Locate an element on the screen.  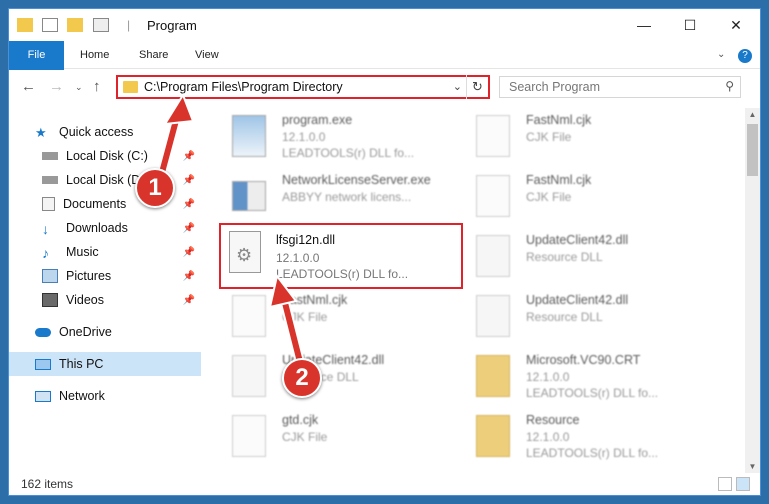
step-2-badge: 2 is located at coordinates (302, 378).